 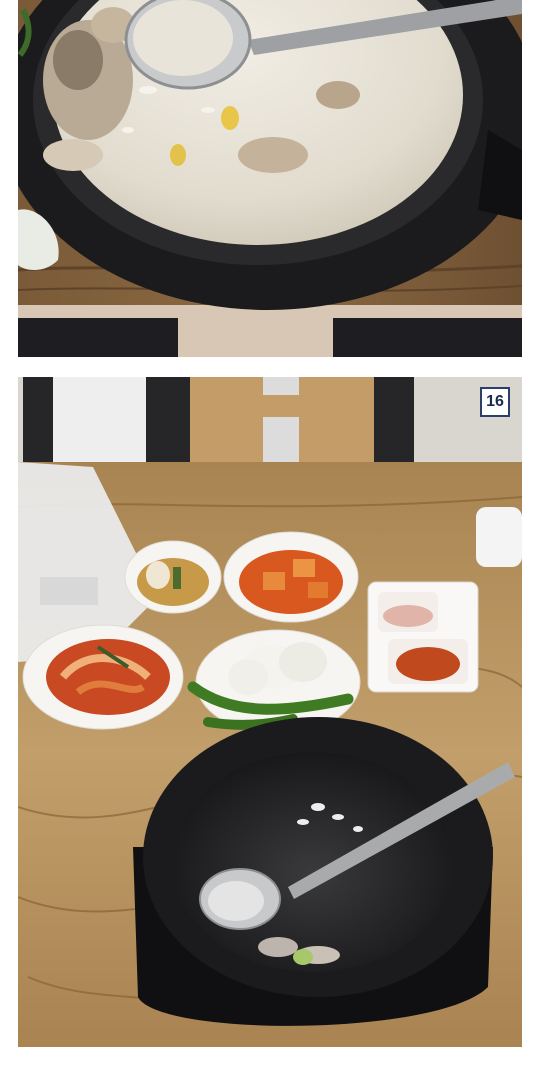 I want to click on side-dish-bowl-kkakdugi, so click(x=291, y=577).